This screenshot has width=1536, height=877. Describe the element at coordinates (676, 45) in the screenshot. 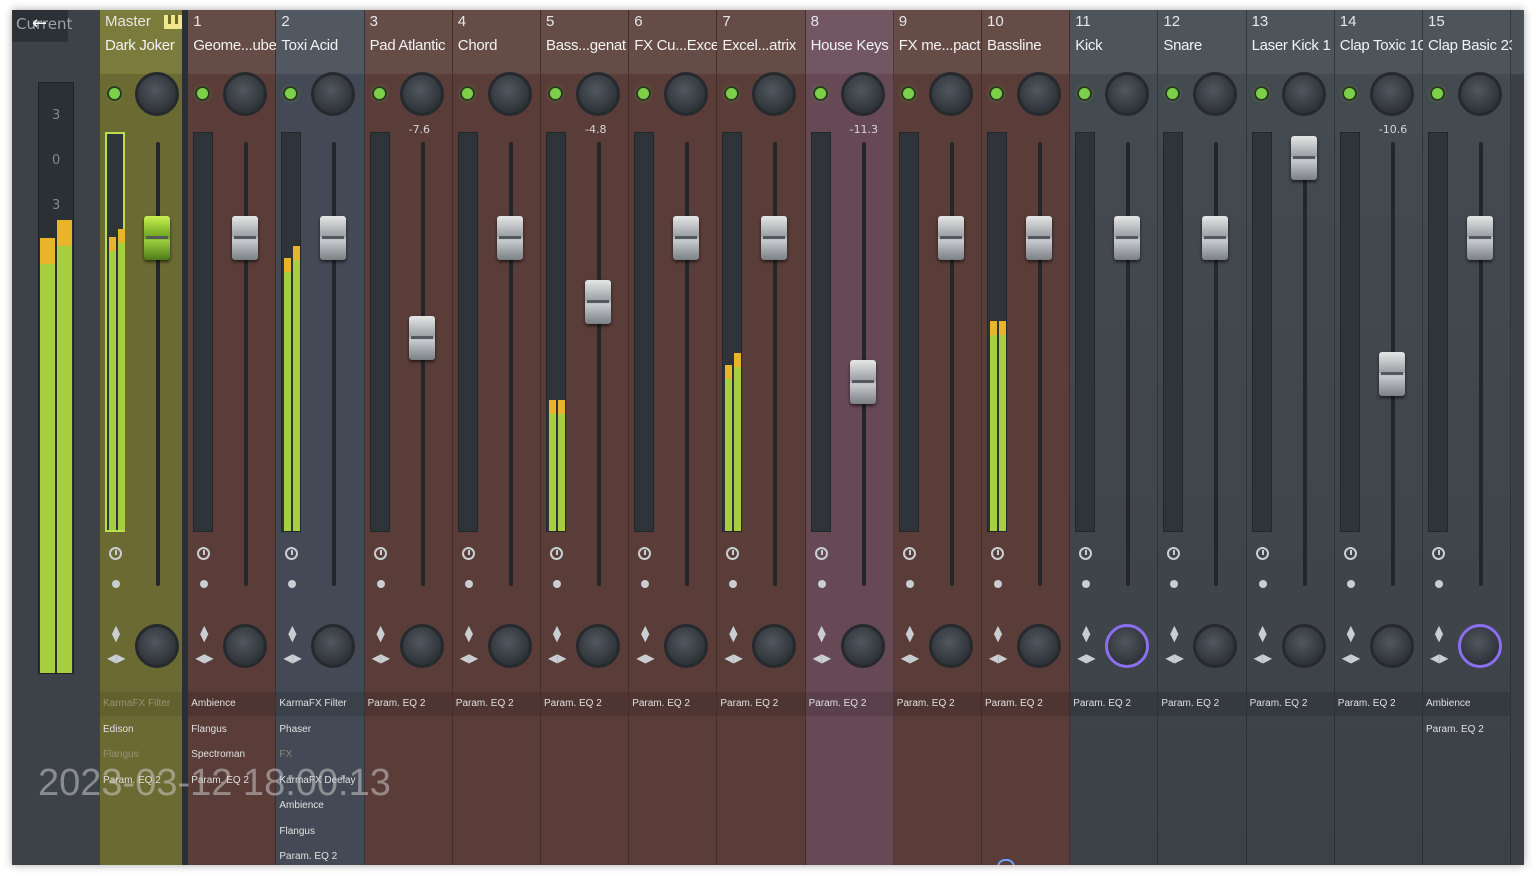

I see `strip-name: FX Cu...Excel` at that location.